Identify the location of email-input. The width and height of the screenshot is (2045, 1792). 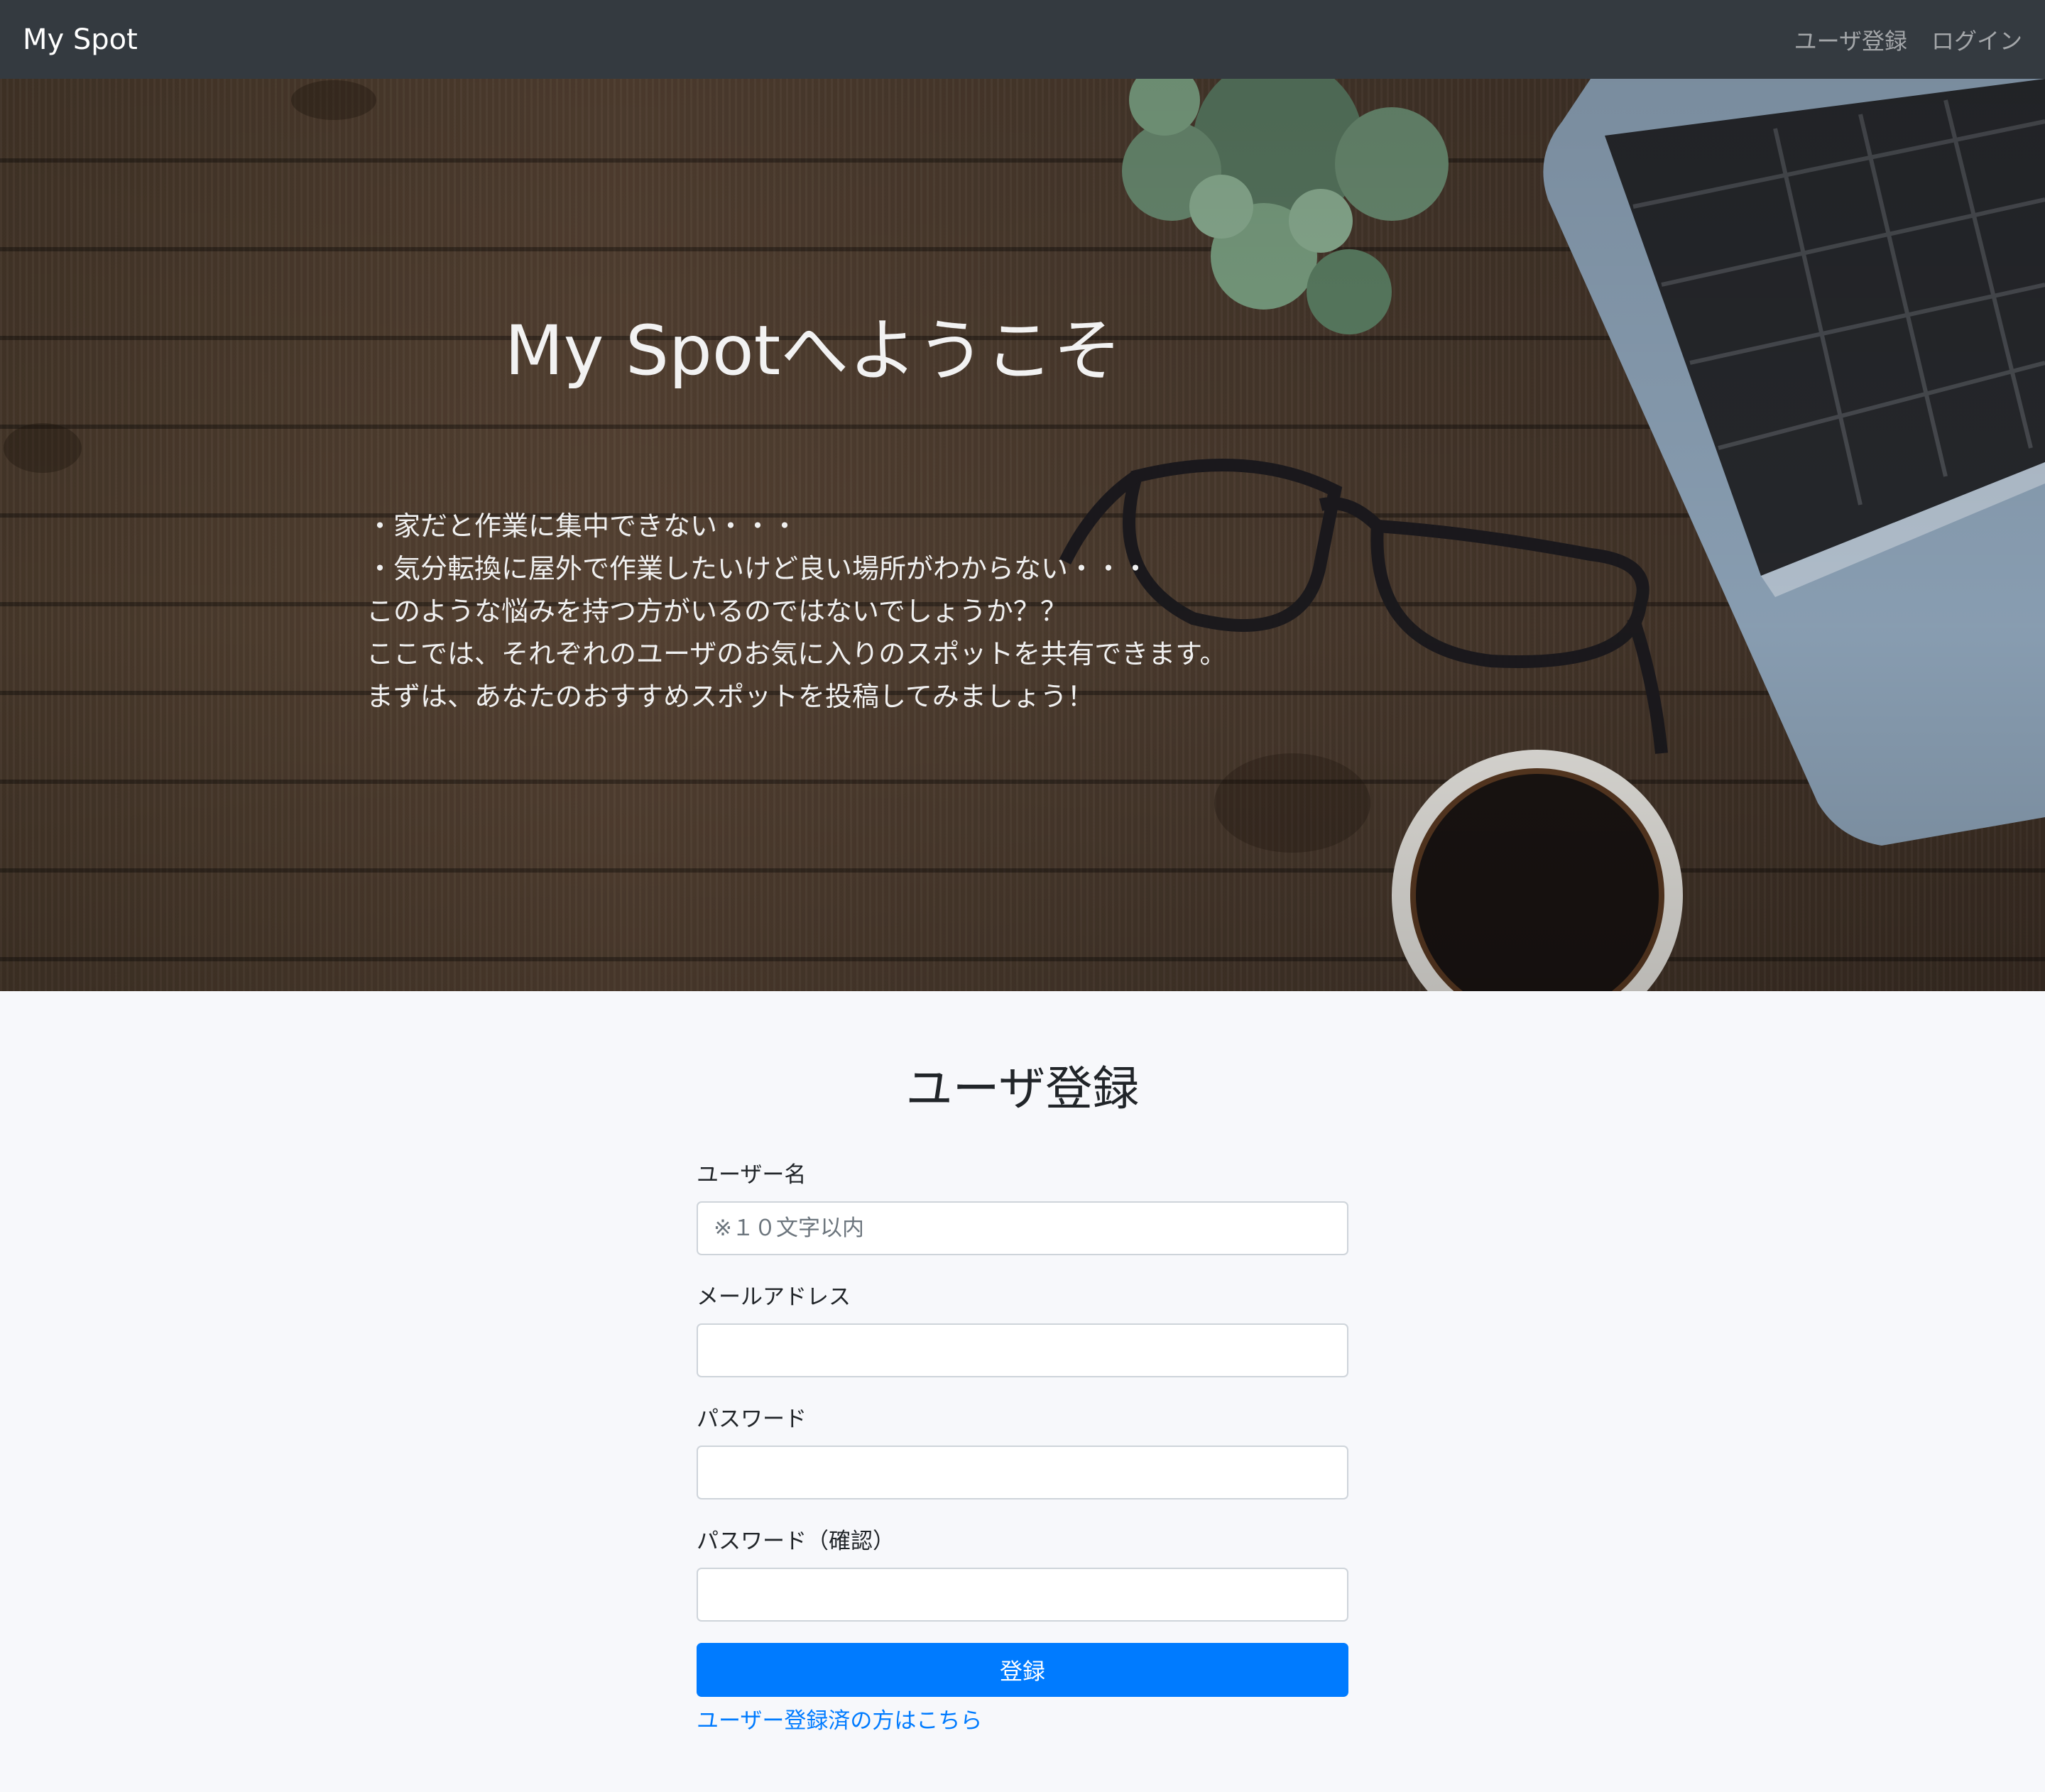
(1022, 1350).